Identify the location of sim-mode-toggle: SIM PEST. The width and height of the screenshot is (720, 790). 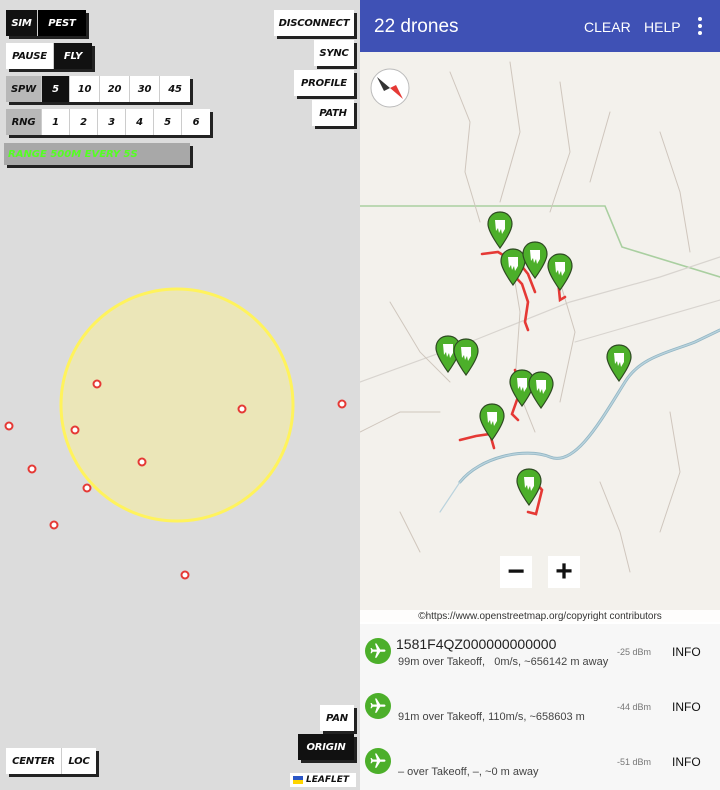
(46, 23).